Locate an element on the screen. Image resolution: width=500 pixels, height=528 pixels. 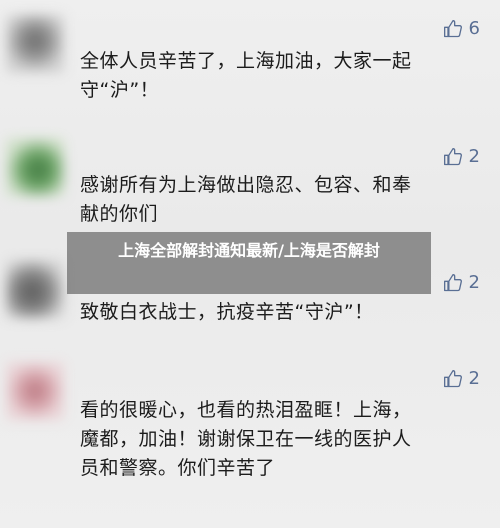
comment-text: 感谢所有为上海做出隐忍、包容、和奉 献的你们 is located at coordinates (246, 199).